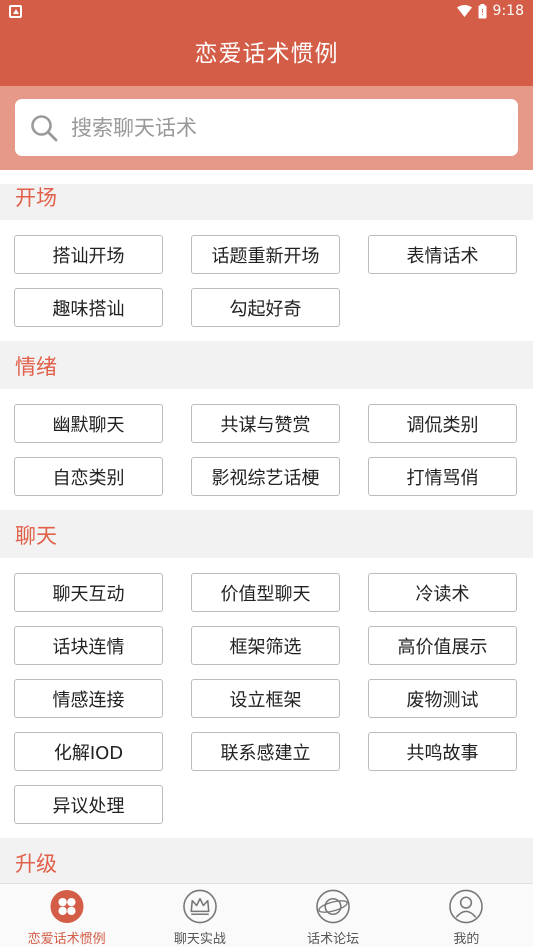 This screenshot has width=533, height=947. Describe the element at coordinates (44, 127) in the screenshot. I see `search-icon` at that location.